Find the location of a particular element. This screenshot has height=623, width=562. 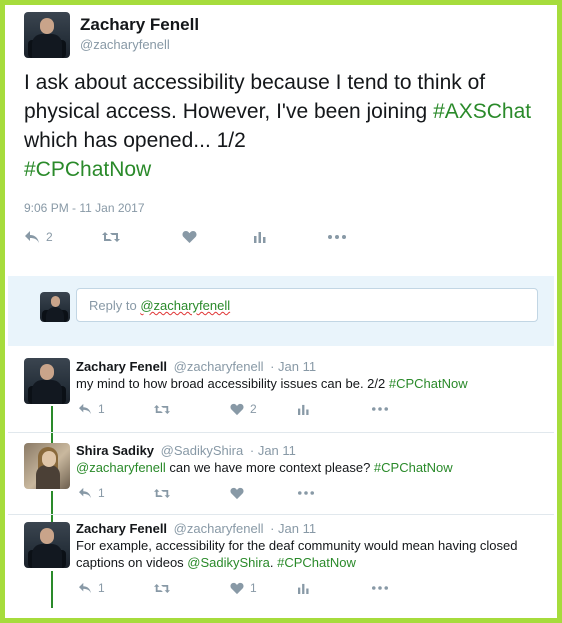

current-user-avatar is located at coordinates (55, 307).